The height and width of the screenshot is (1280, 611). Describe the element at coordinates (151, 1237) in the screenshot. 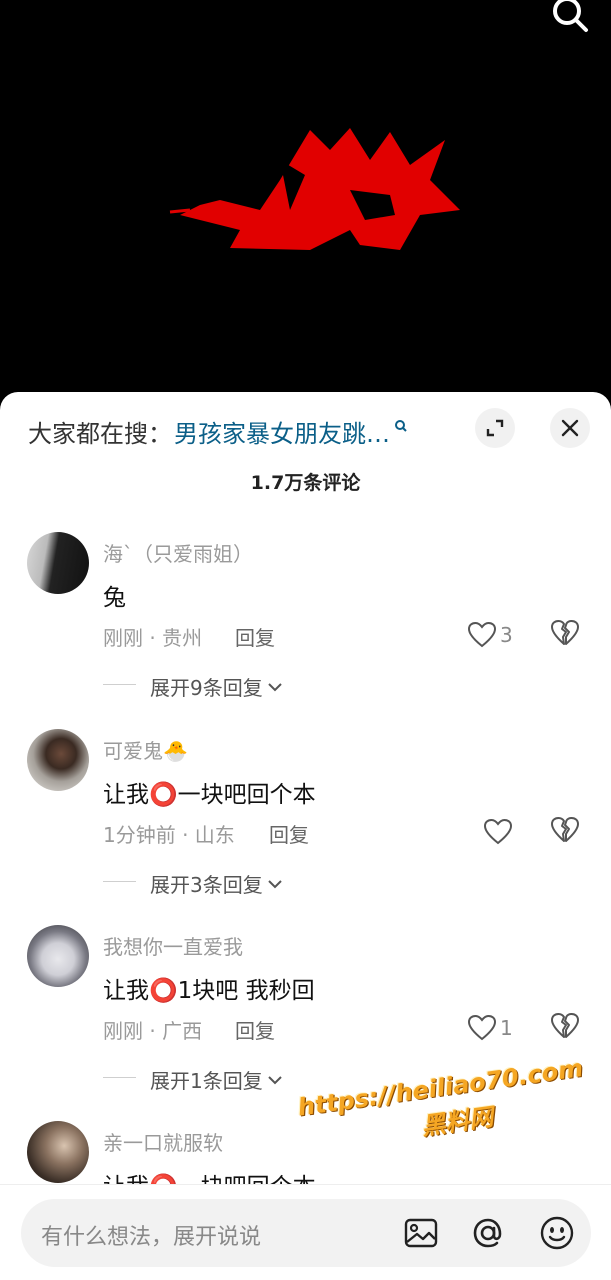

I see `comment-input-placeholder: 有什么想法，展开说说` at that location.